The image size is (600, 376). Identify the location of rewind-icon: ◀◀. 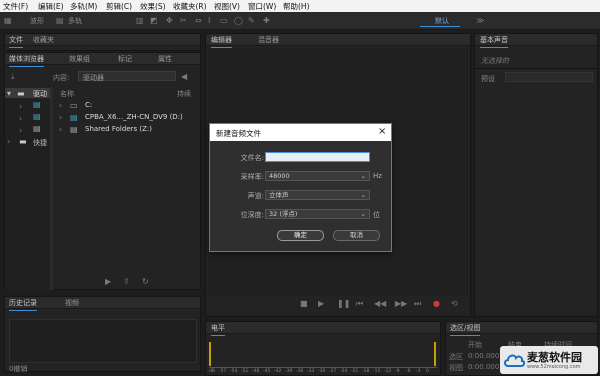
(380, 303).